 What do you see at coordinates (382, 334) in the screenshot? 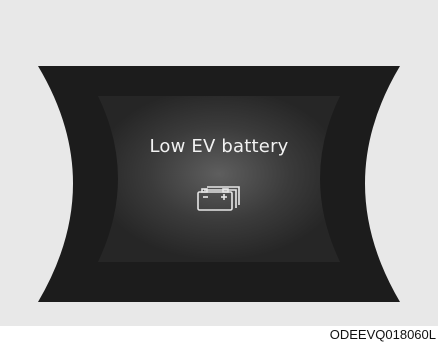
I see `figure-code-label: ODEEVQ018060L` at bounding box center [382, 334].